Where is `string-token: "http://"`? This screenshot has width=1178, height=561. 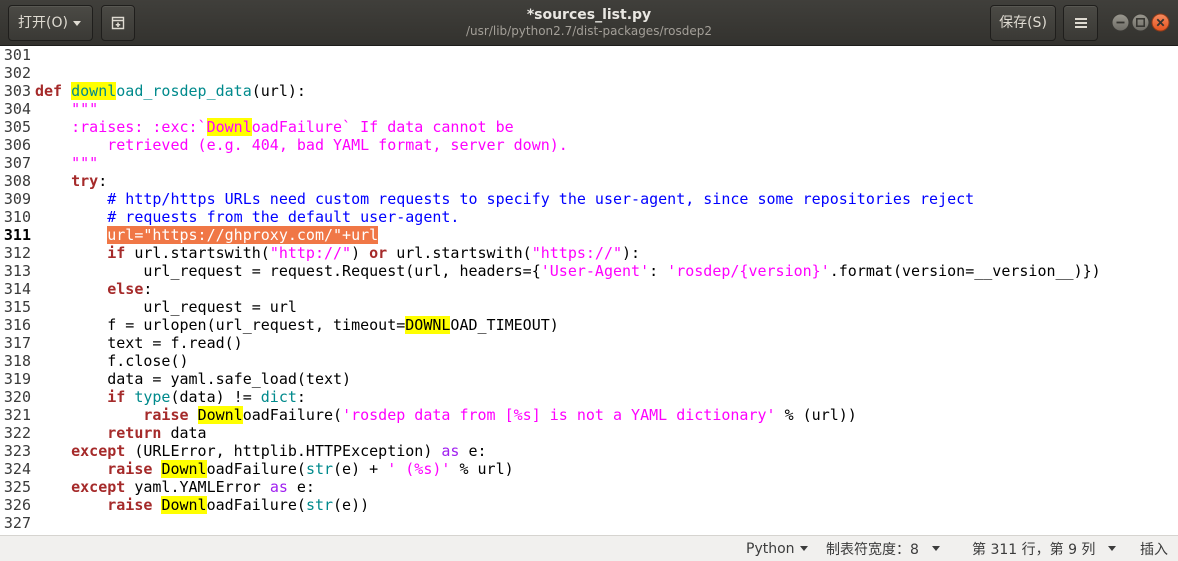
string-token: "http://" is located at coordinates (310, 253).